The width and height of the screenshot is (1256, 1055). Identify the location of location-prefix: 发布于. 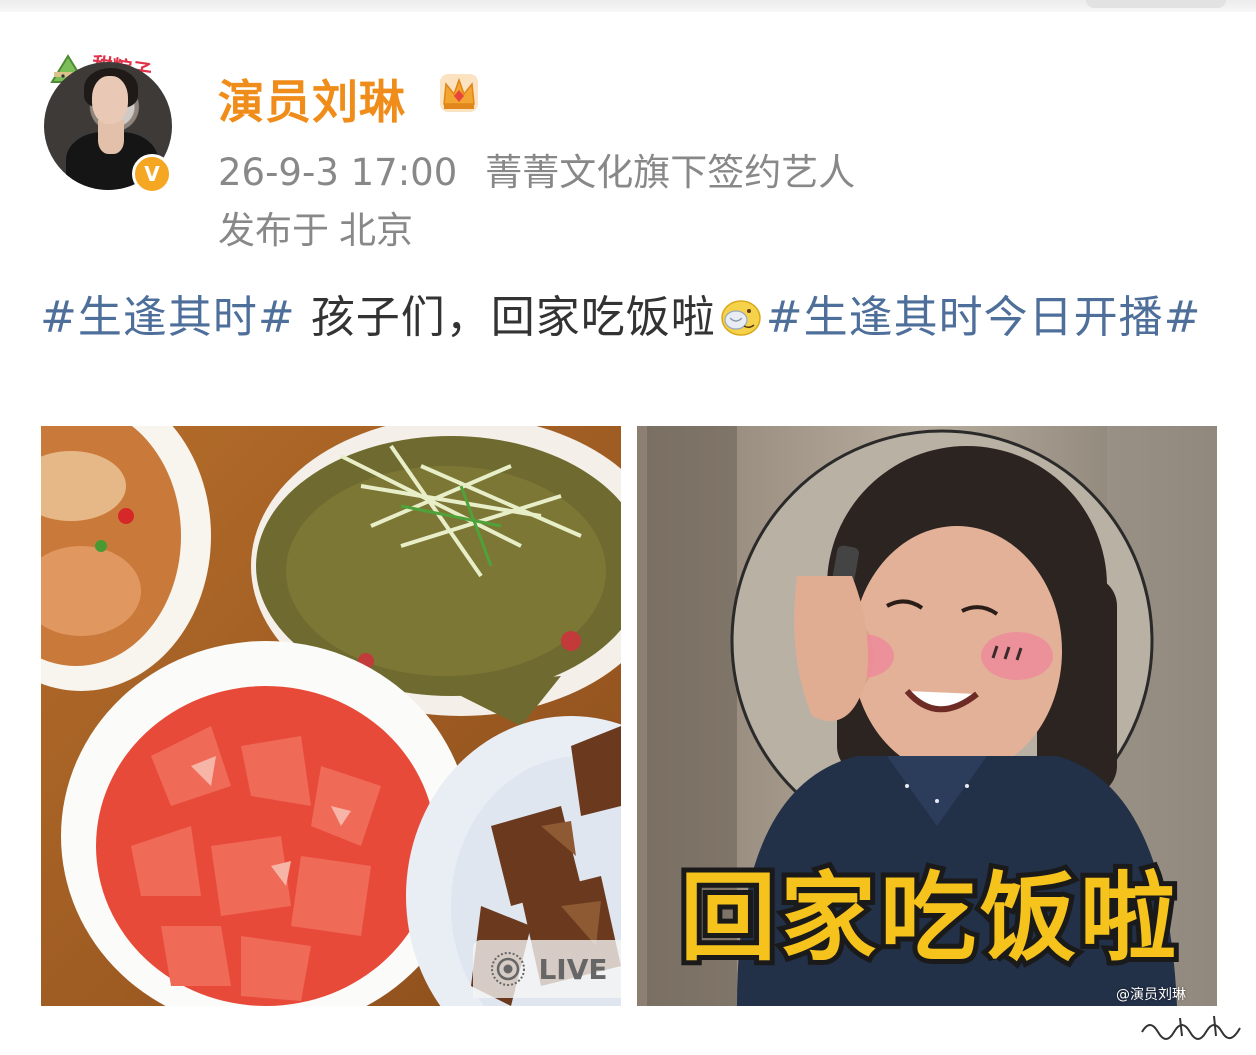
(273, 230).